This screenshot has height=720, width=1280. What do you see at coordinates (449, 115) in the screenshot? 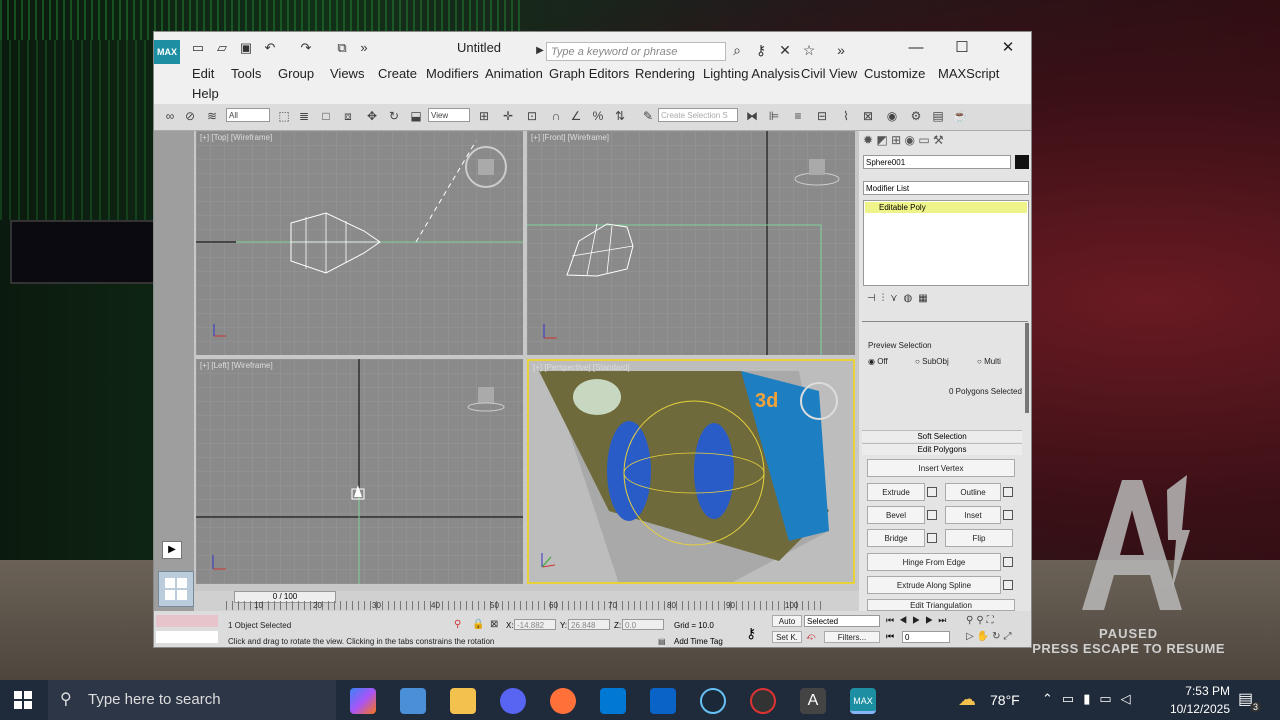
I see `ref-coord-dropdown: View` at bounding box center [449, 115].